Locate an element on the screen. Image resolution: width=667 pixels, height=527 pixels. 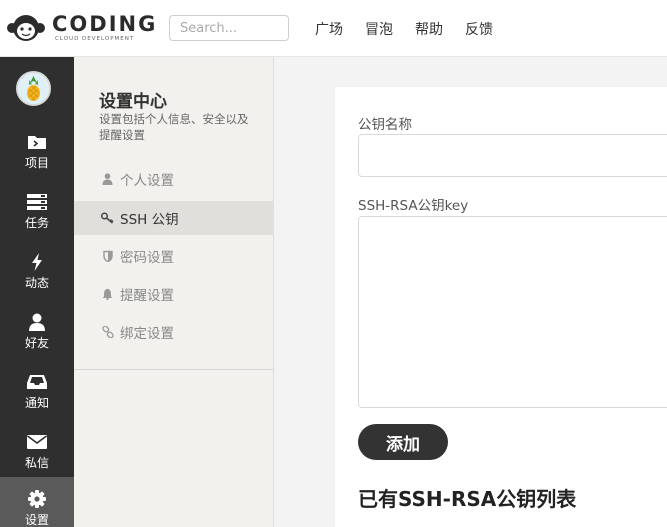
settings-title: 设置中心 is located at coordinates (133, 102).